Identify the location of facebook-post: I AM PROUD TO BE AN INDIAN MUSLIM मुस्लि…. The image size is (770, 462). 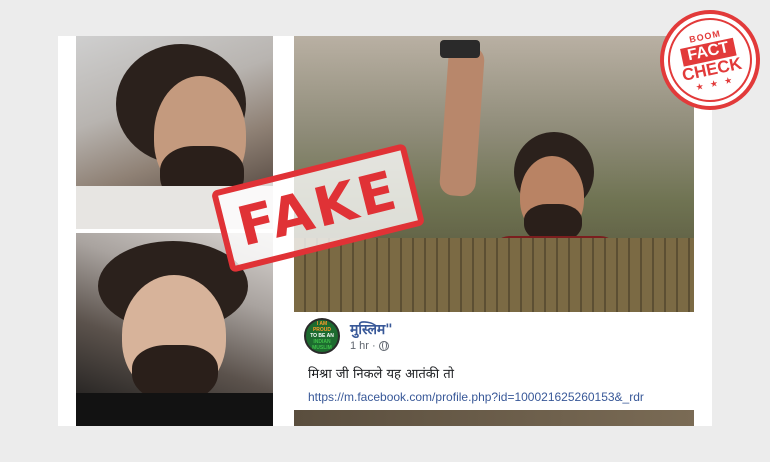
(494, 361).